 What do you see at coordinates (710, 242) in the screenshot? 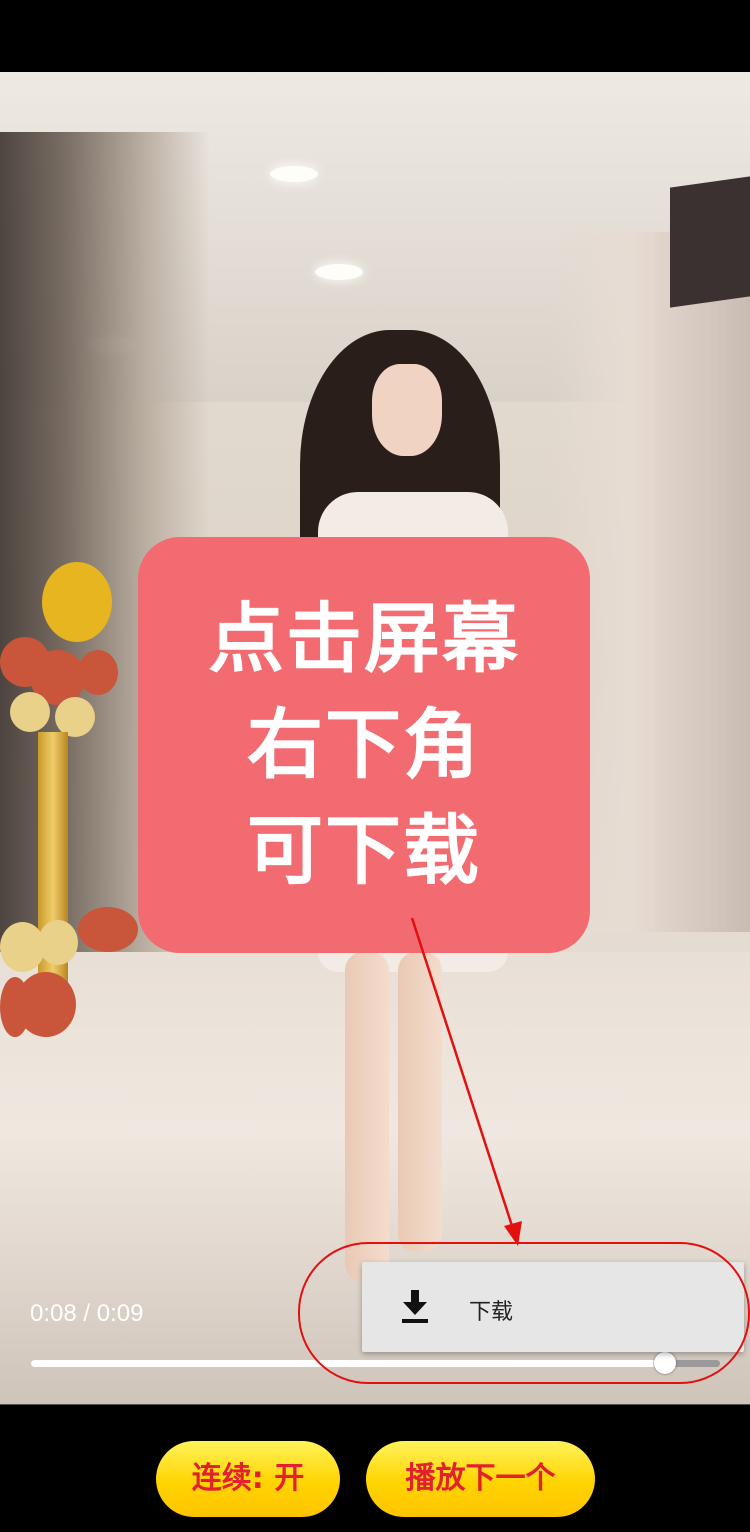
I see `hanging-sign` at bounding box center [710, 242].